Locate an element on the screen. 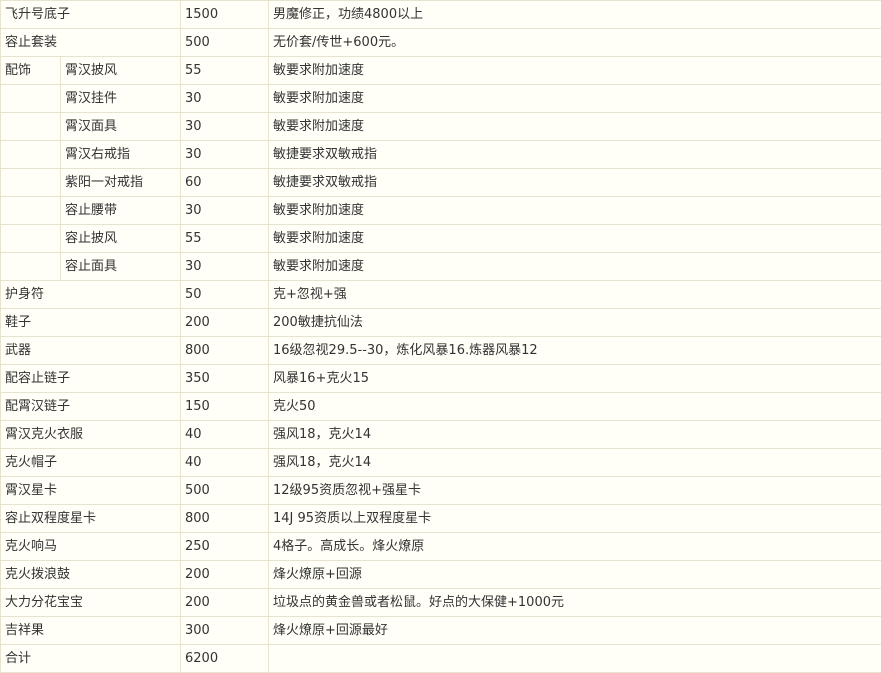  note-cell: 风暴16+克火15 is located at coordinates (575, 379).